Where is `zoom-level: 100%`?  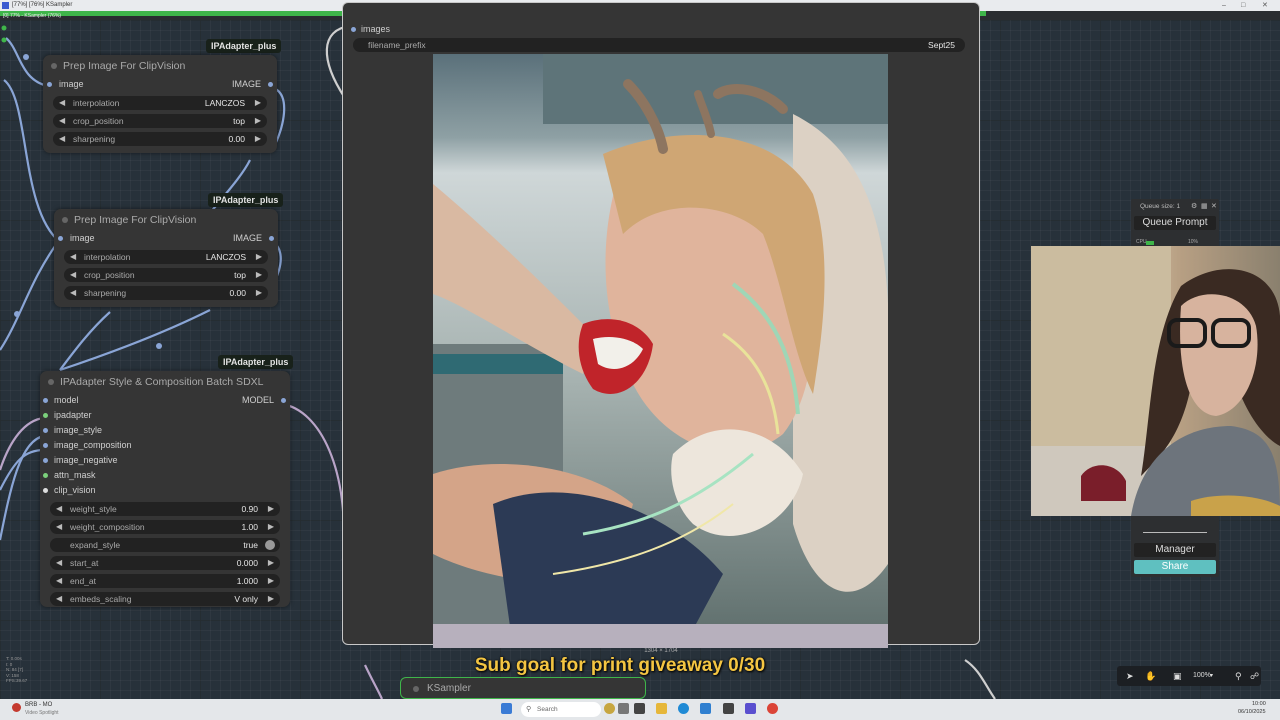 zoom-level: 100% is located at coordinates (1202, 676).